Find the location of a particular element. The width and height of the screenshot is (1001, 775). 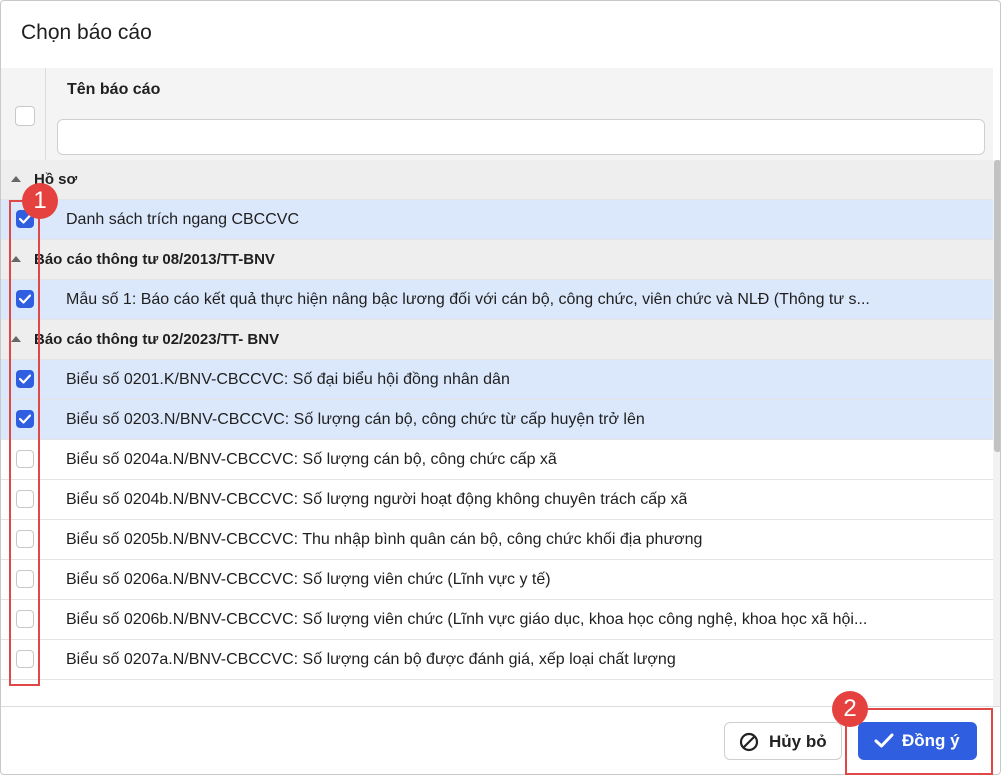

cancel-button-label: Hủy bỏ is located at coordinates (798, 741).